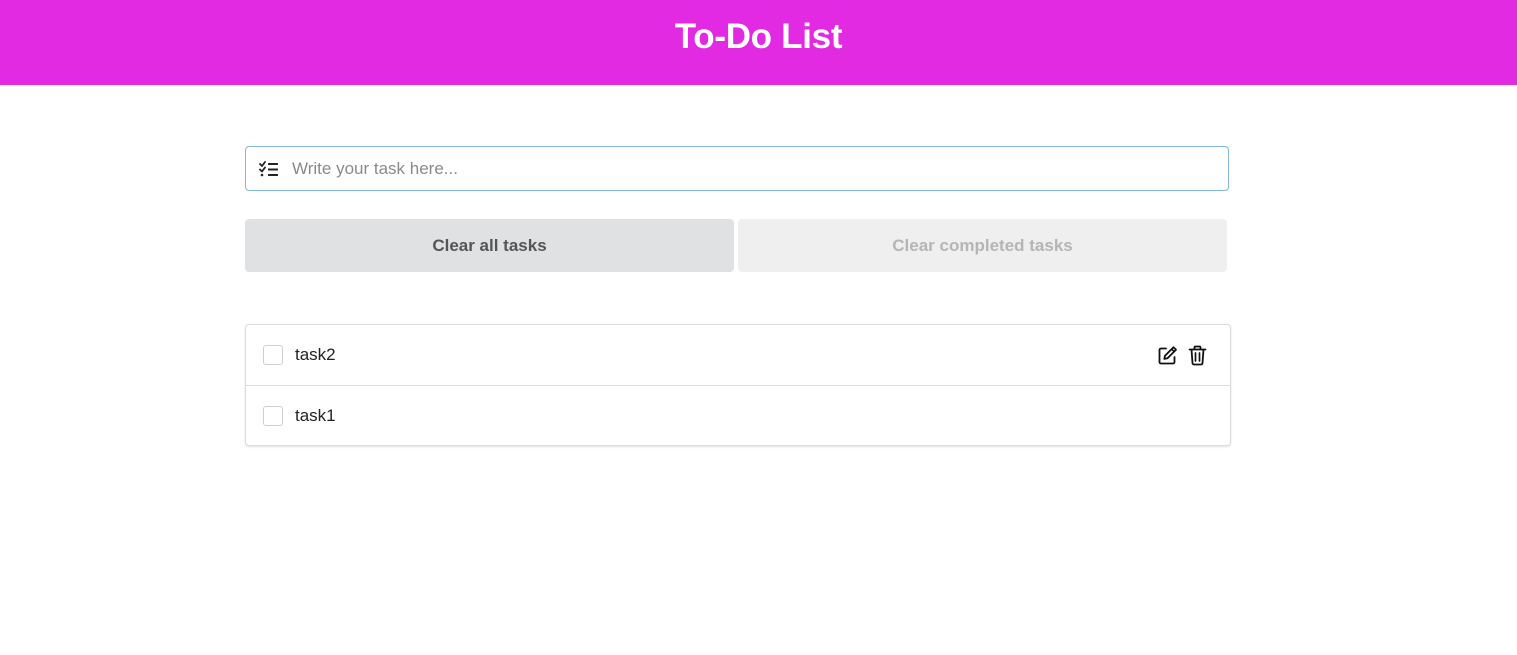 This screenshot has width=1517, height=655. Describe the element at coordinates (1197, 355) in the screenshot. I see `trash-icon` at that location.